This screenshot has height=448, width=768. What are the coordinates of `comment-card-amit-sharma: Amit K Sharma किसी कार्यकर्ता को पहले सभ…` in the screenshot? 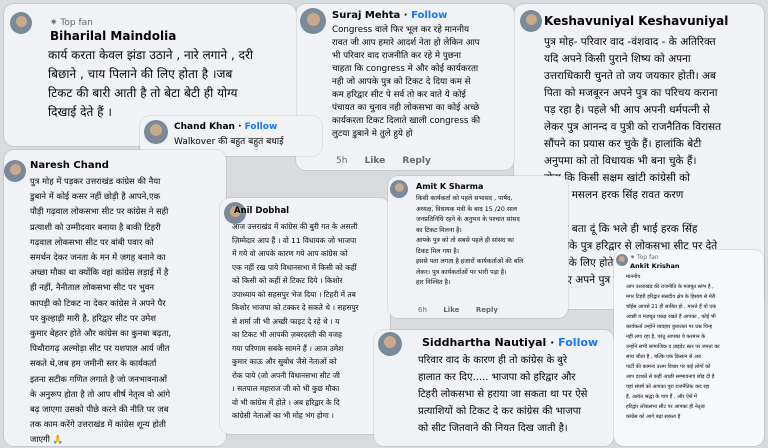 It's located at (478, 247).